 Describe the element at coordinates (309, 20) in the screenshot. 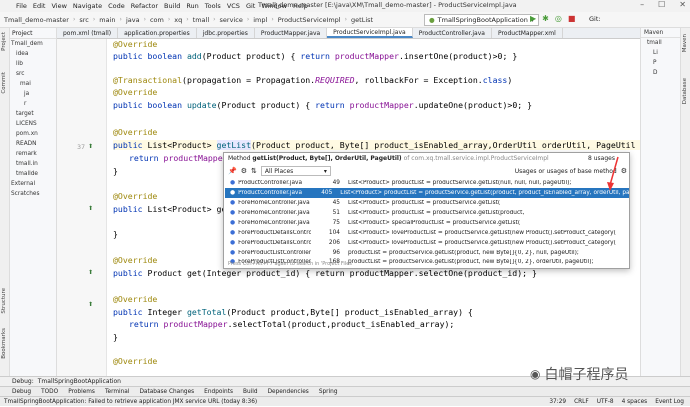

I see `crumb-class: ProductServiceImpl` at that location.